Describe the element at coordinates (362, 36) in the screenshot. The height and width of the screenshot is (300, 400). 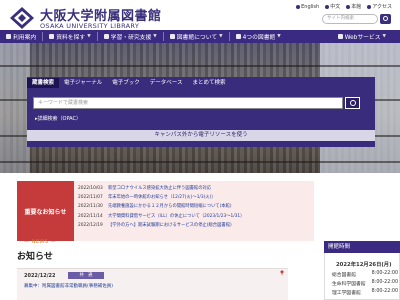
I see `nav-item-web-service: Webサービス ▼` at that location.